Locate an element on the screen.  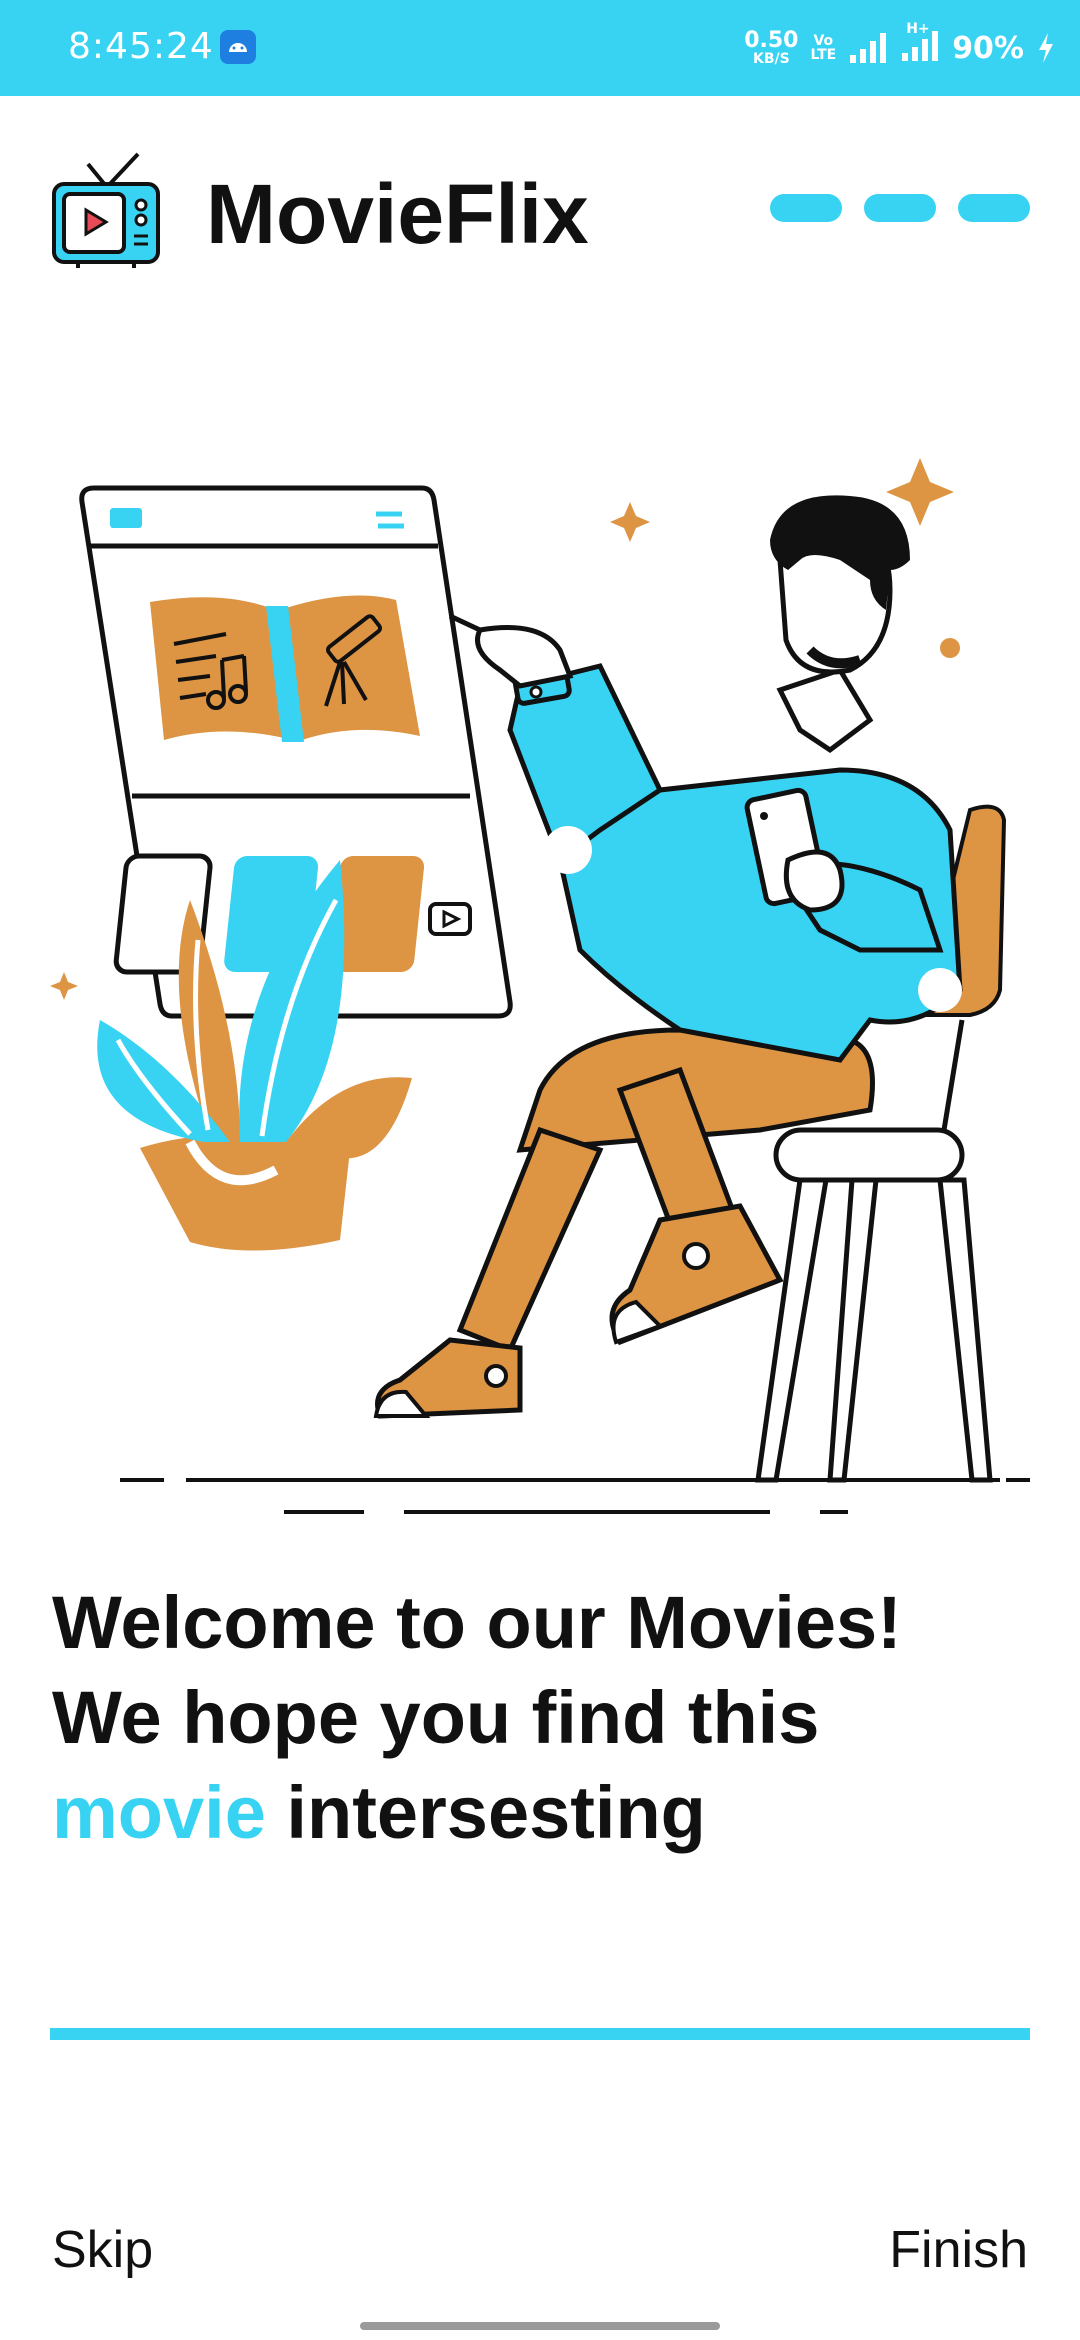
net-speed-unit: KB/S is located at coordinates (771, 59).